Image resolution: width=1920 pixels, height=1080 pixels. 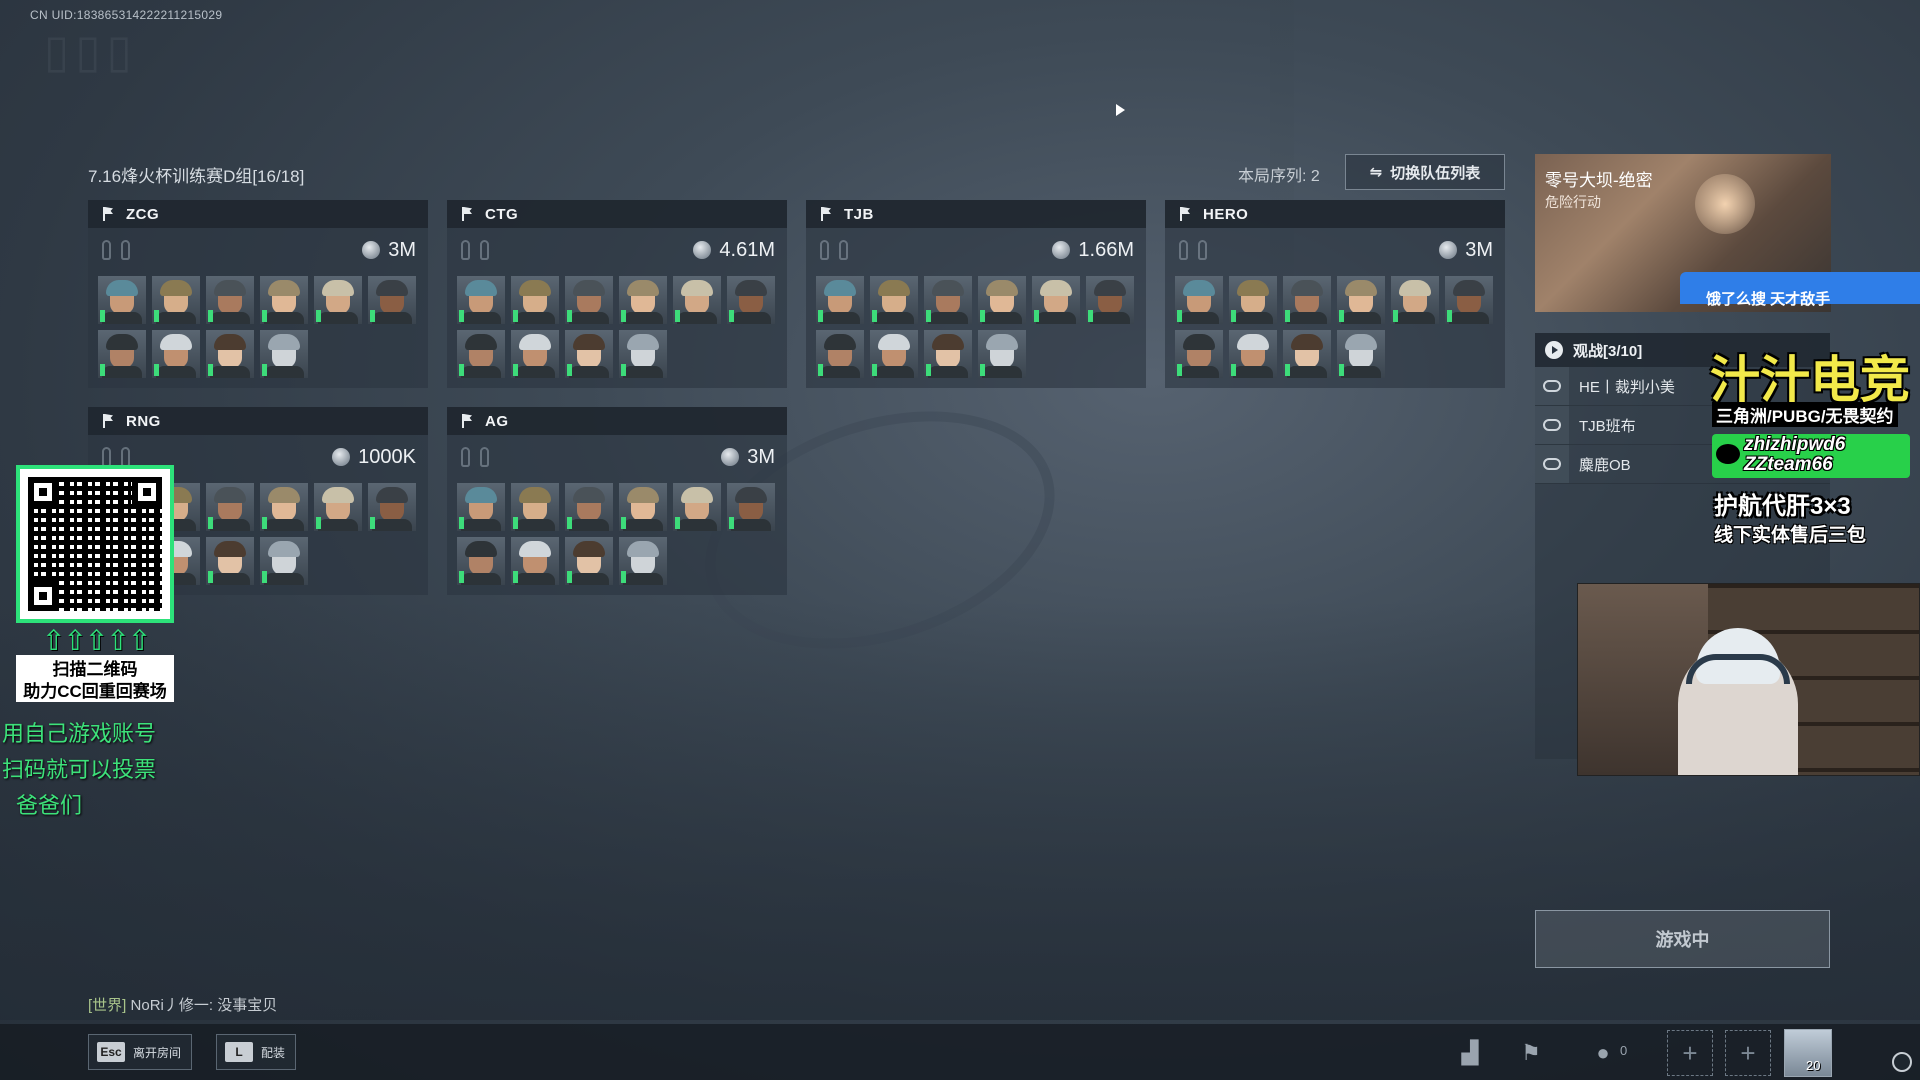 I want to click on spectator-name: 麋鹿OB, so click(x=1605, y=465).